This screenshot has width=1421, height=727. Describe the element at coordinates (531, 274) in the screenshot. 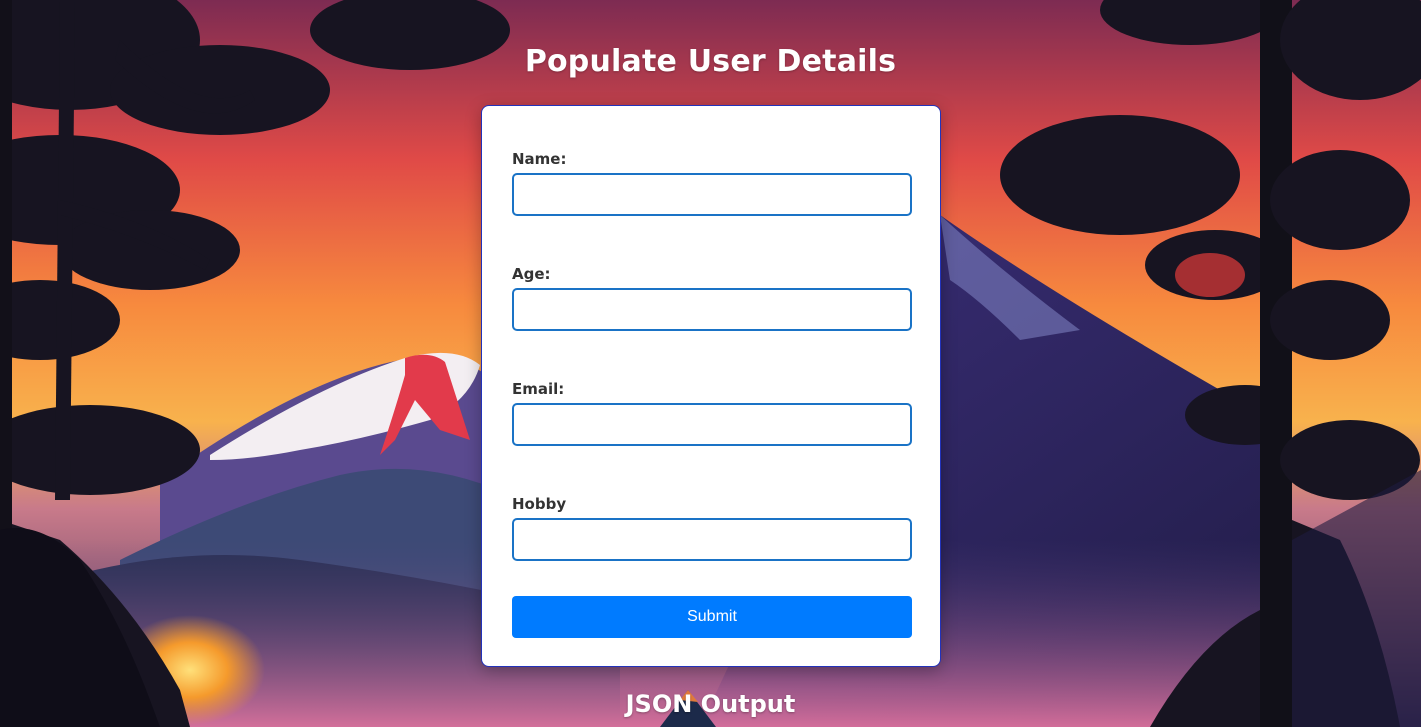

I see `age-label: Age:` at that location.